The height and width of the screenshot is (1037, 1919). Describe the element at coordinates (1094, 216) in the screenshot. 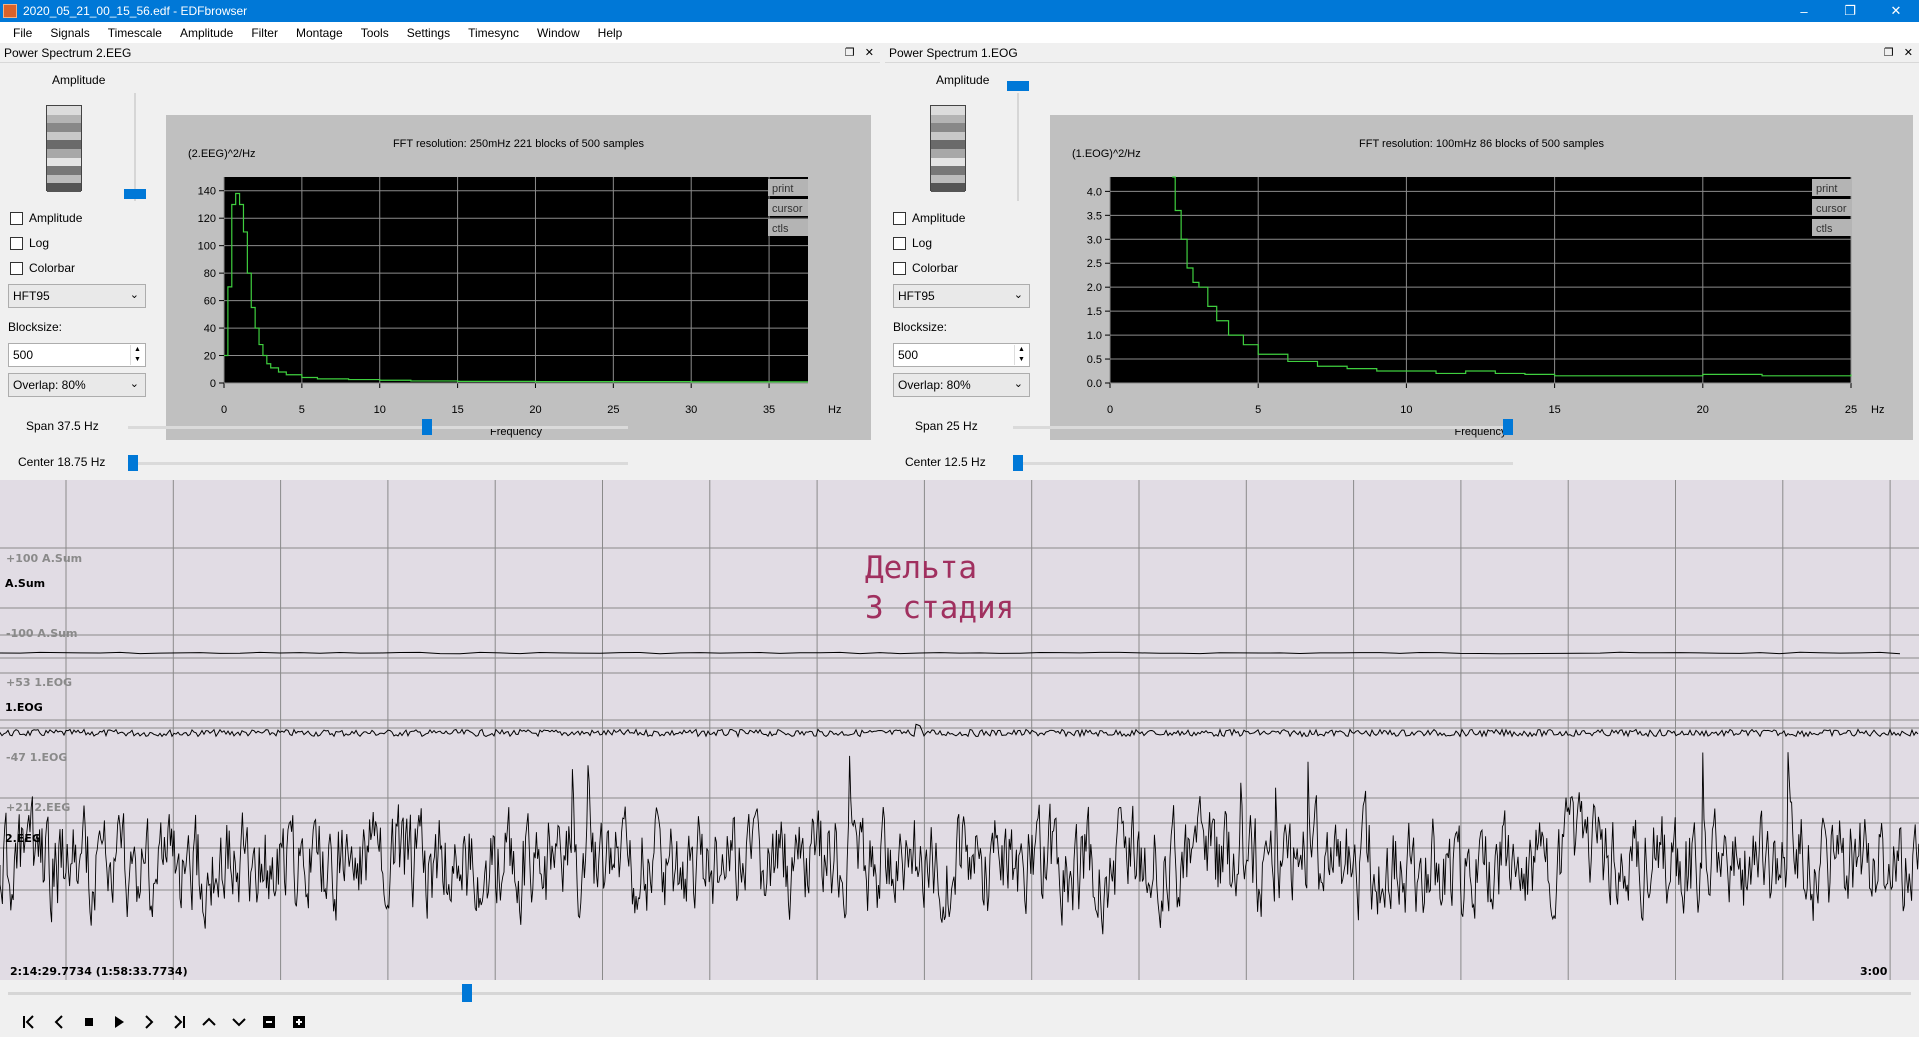

I see `y-tick-label: 3.5` at that location.